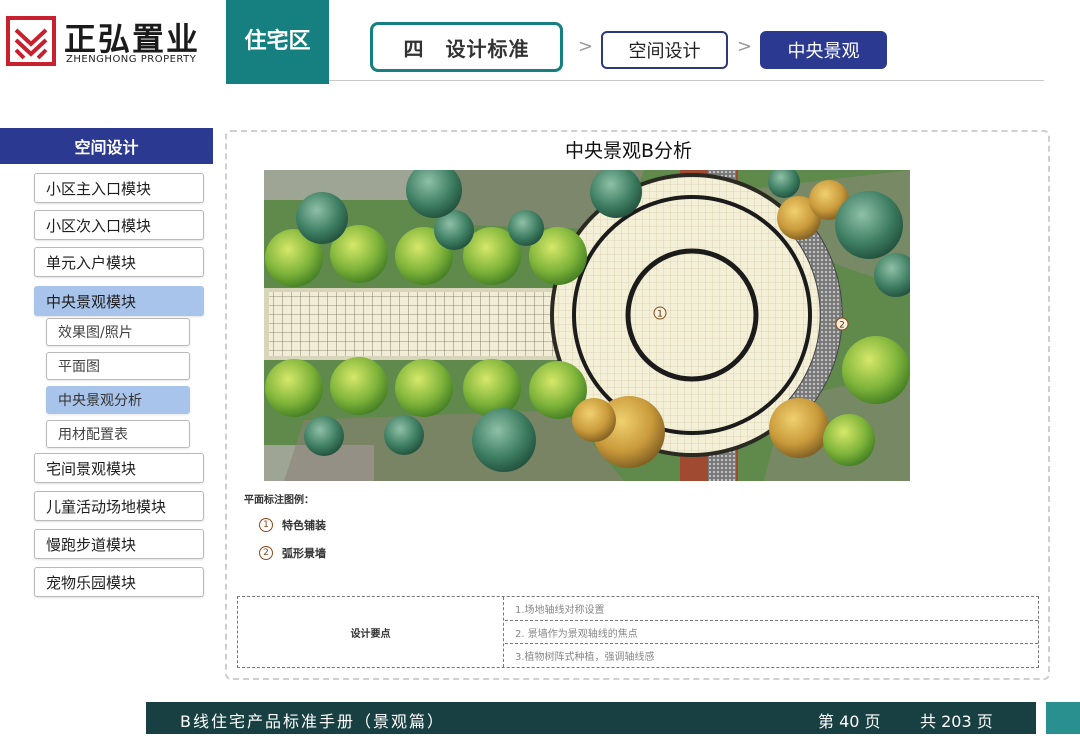  Describe the element at coordinates (118, 400) in the screenshot. I see `sidebar-subitem-analysis: 中央景观分析` at that location.